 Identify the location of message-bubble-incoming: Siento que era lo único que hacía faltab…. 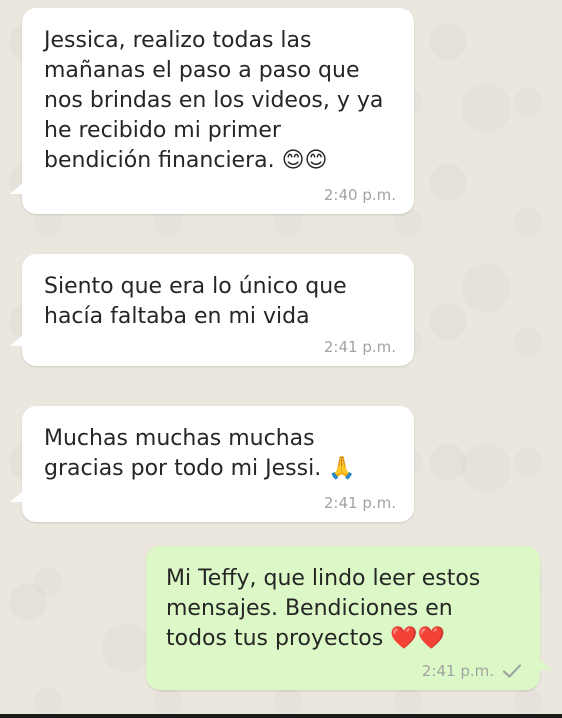
(212, 310).